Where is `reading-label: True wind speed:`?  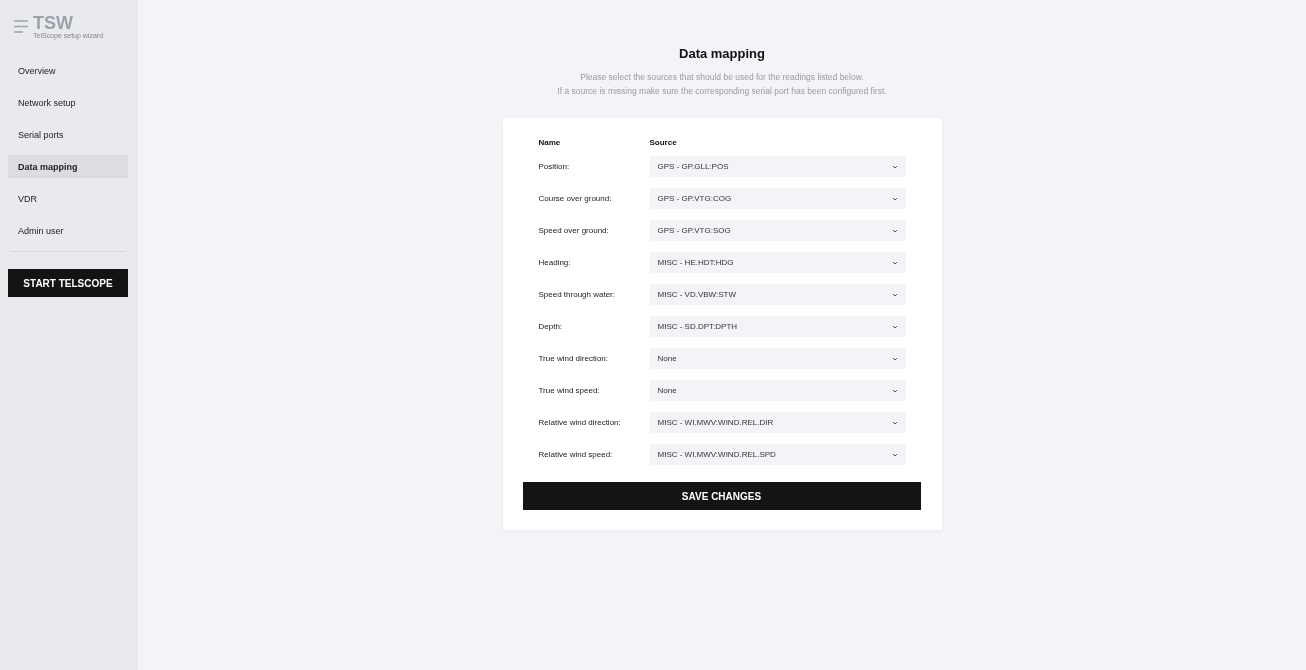 reading-label: True wind speed: is located at coordinates (569, 390).